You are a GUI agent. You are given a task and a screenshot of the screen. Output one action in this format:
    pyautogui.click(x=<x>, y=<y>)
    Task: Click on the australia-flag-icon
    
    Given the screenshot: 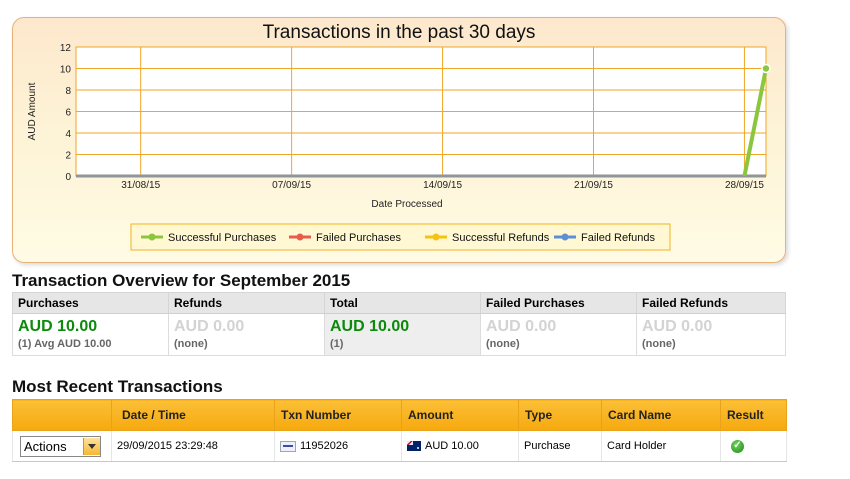 What is the action you would take?
    pyautogui.click(x=414, y=446)
    